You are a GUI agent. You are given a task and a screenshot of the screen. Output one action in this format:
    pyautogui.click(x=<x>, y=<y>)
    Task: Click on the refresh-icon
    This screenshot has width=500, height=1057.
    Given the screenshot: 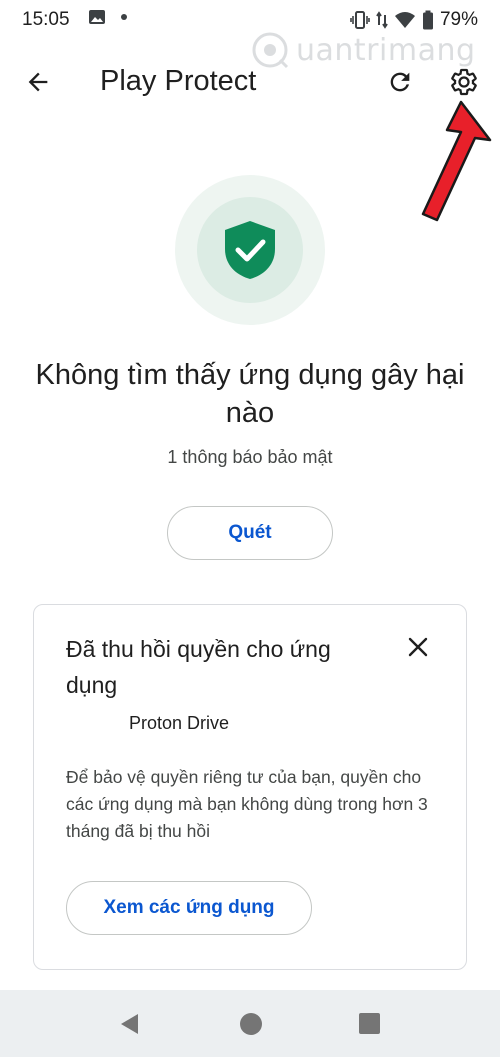 What is the action you would take?
    pyautogui.click(x=400, y=82)
    